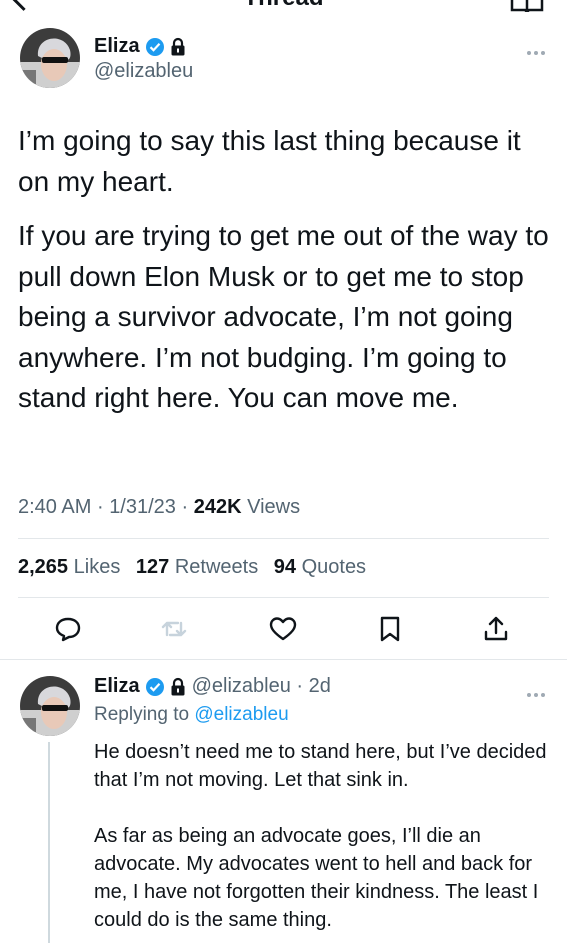 The width and height of the screenshot is (567, 943). What do you see at coordinates (54, 507) in the screenshot?
I see `tweet-time: 2:40 AM` at bounding box center [54, 507].